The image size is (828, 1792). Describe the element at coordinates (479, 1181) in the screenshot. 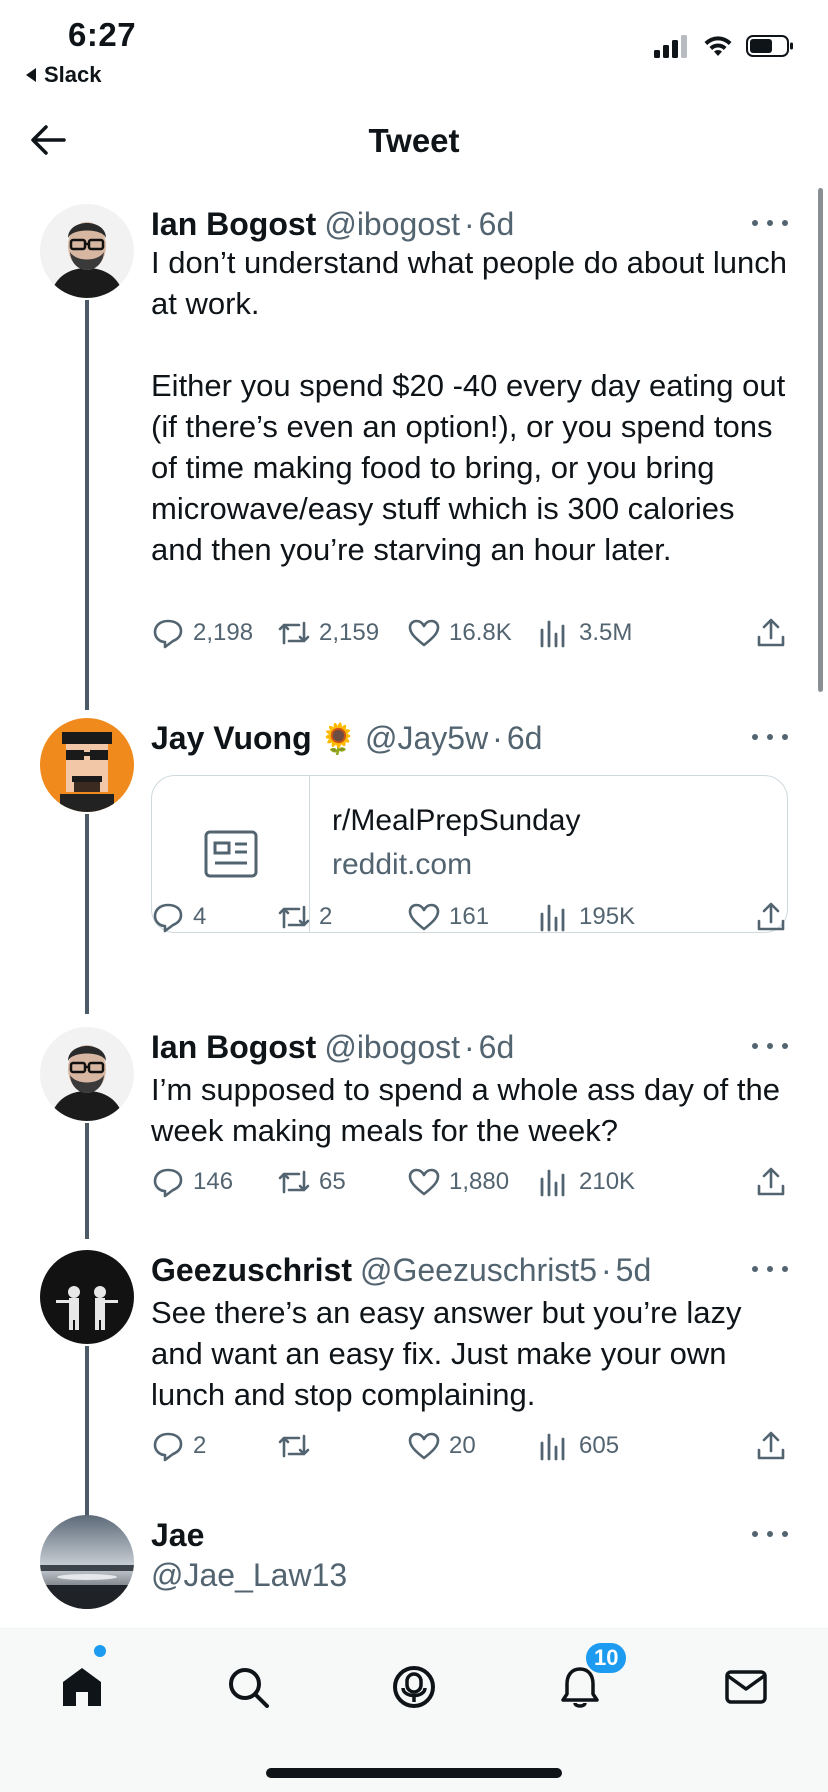

I see `like-count: 1,880` at that location.